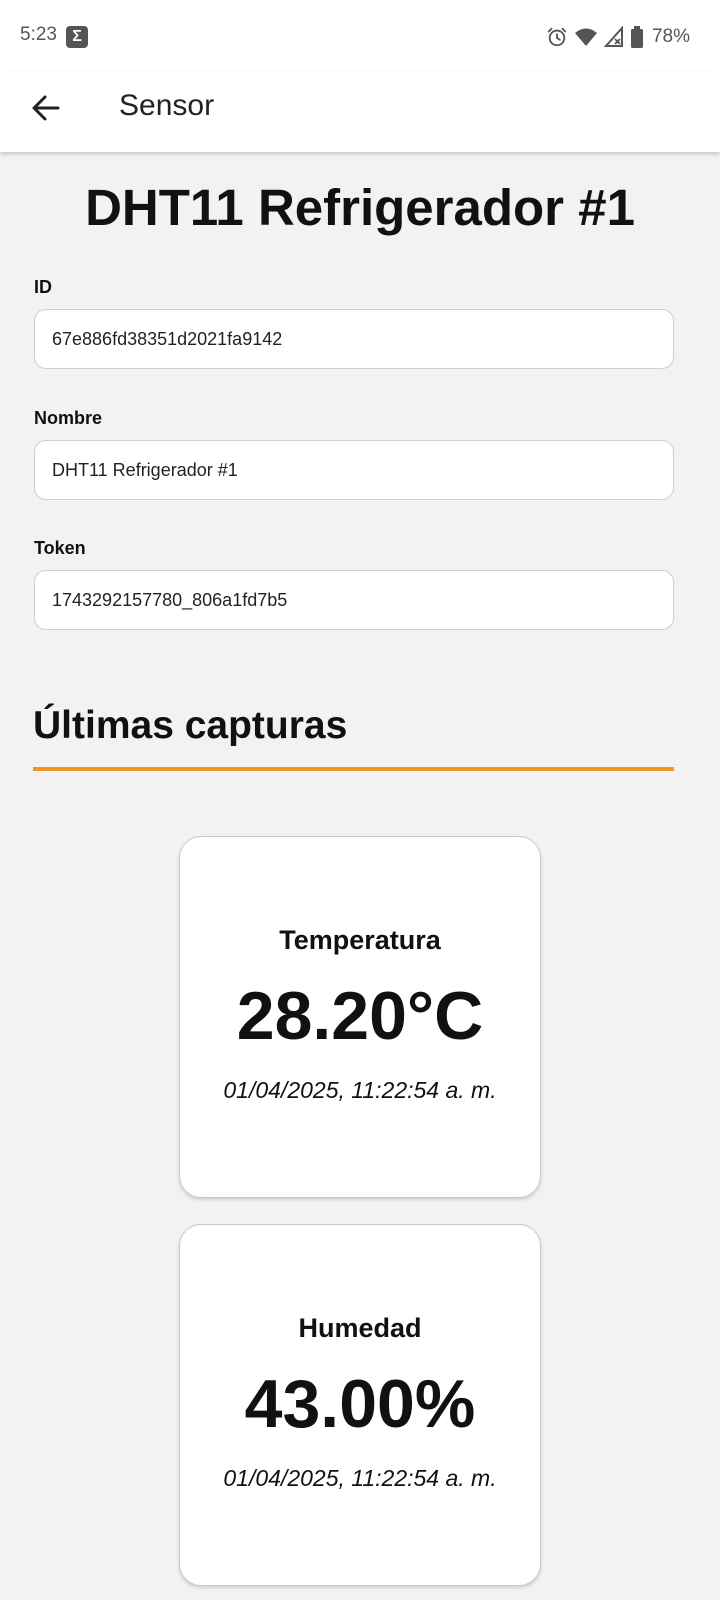 The width and height of the screenshot is (720, 1600). What do you see at coordinates (43, 287) in the screenshot?
I see `id-label: ID` at bounding box center [43, 287].